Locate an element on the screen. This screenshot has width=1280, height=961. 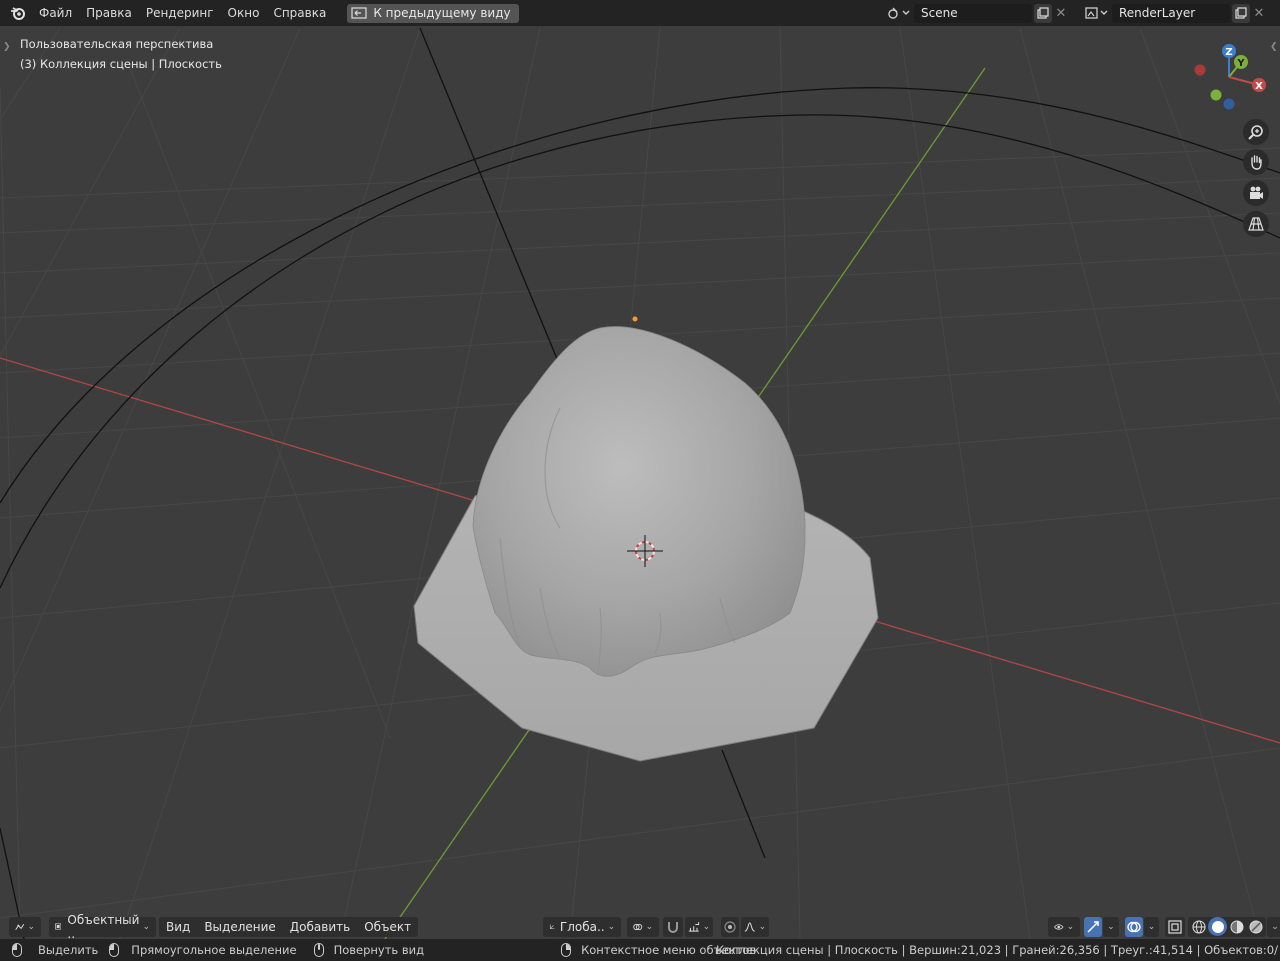
eye-icon is located at coordinates (1059, 926).